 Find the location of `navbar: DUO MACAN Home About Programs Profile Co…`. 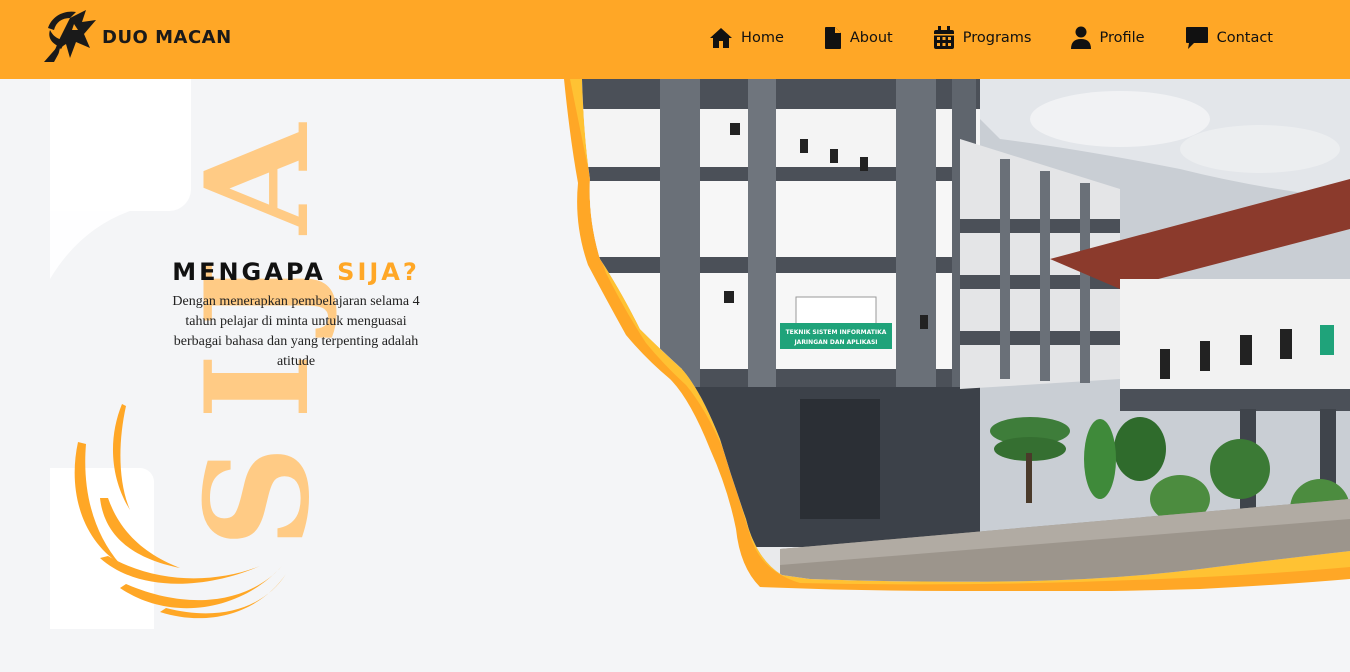

navbar: DUO MACAN Home About Programs Profile Co… is located at coordinates (675, 39).